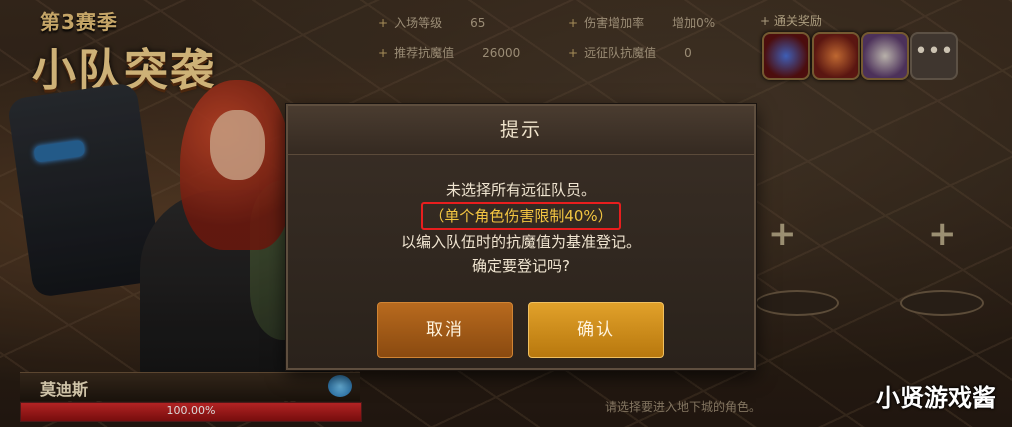 This screenshot has height=427, width=1012. What do you see at coordinates (445, 330) in the screenshot?
I see `cancel-button: 取消` at bounding box center [445, 330].